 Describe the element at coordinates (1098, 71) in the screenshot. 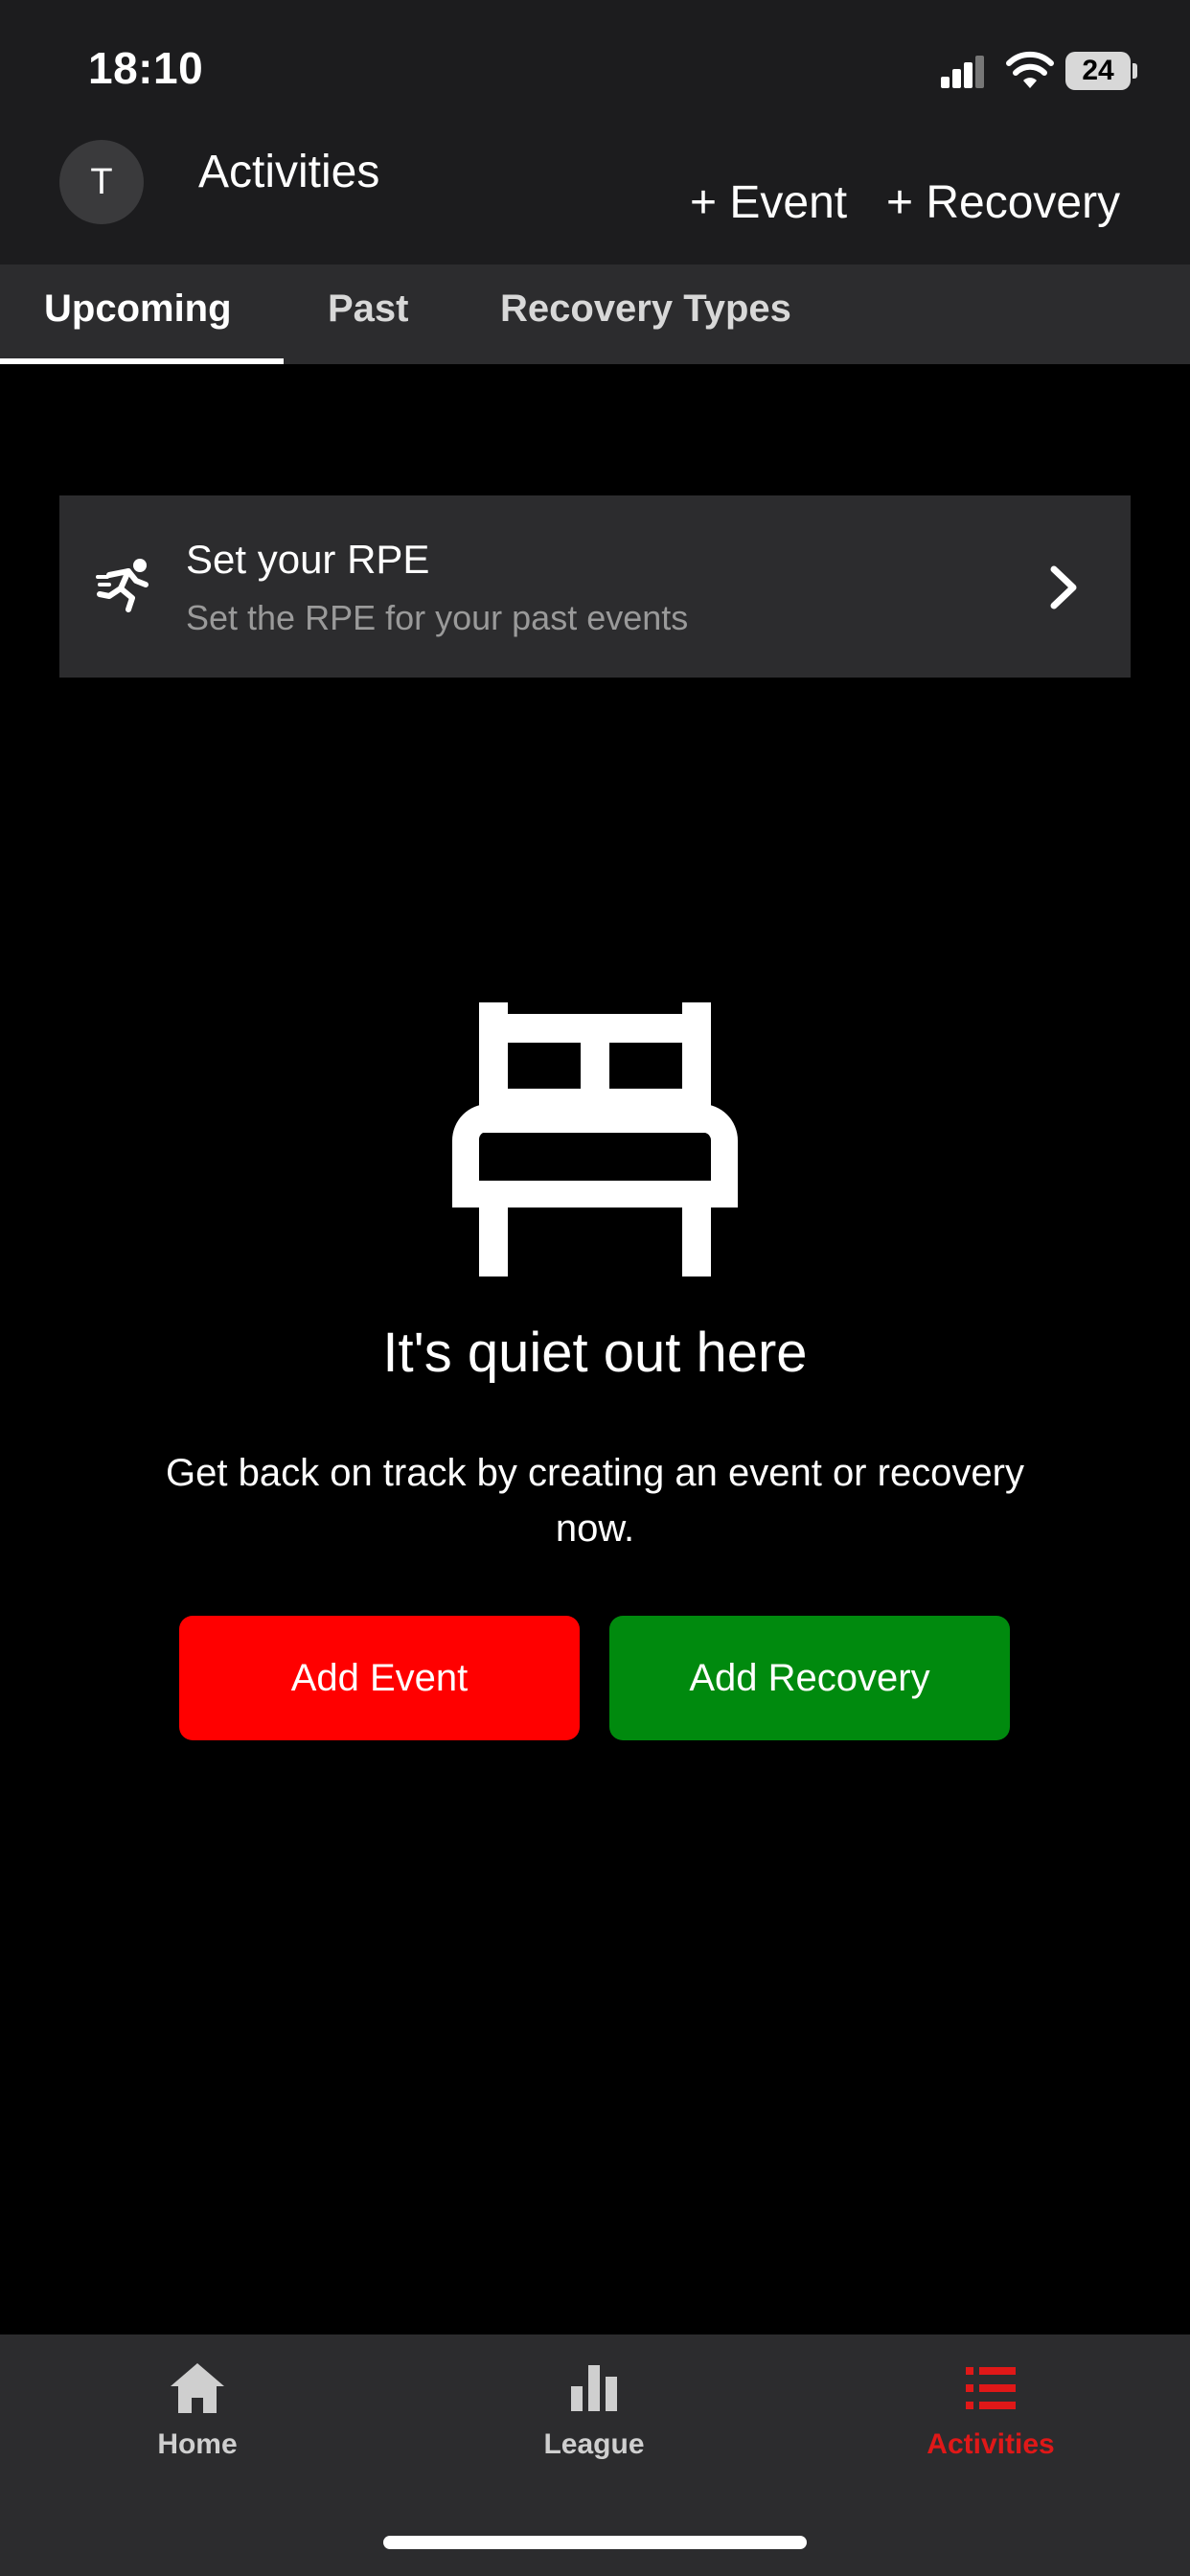

I see `battery-level: 24` at that location.